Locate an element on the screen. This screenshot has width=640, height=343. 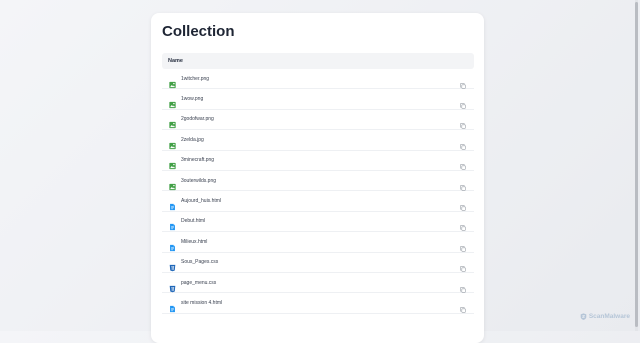
file-name-link: 2zelda.jpg is located at coordinates (192, 140).